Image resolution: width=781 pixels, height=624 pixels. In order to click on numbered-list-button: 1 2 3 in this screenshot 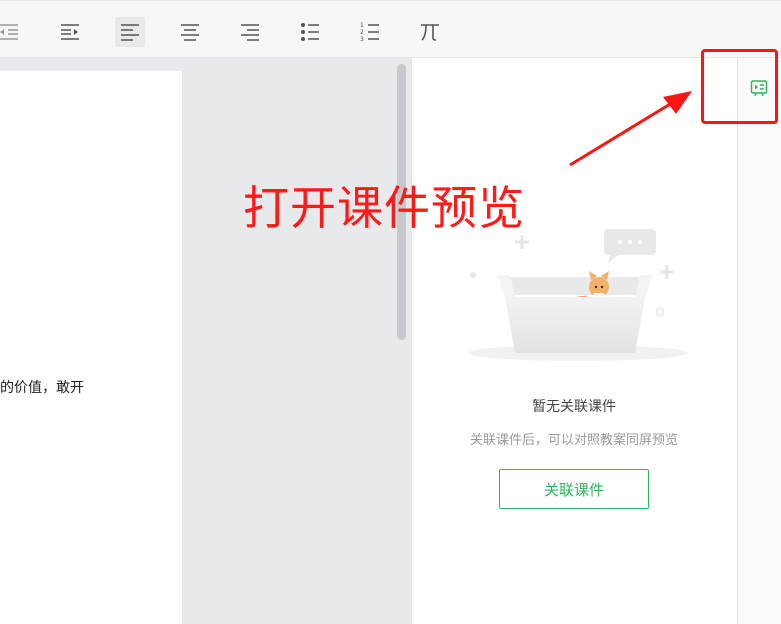, I will do `click(370, 32)`.